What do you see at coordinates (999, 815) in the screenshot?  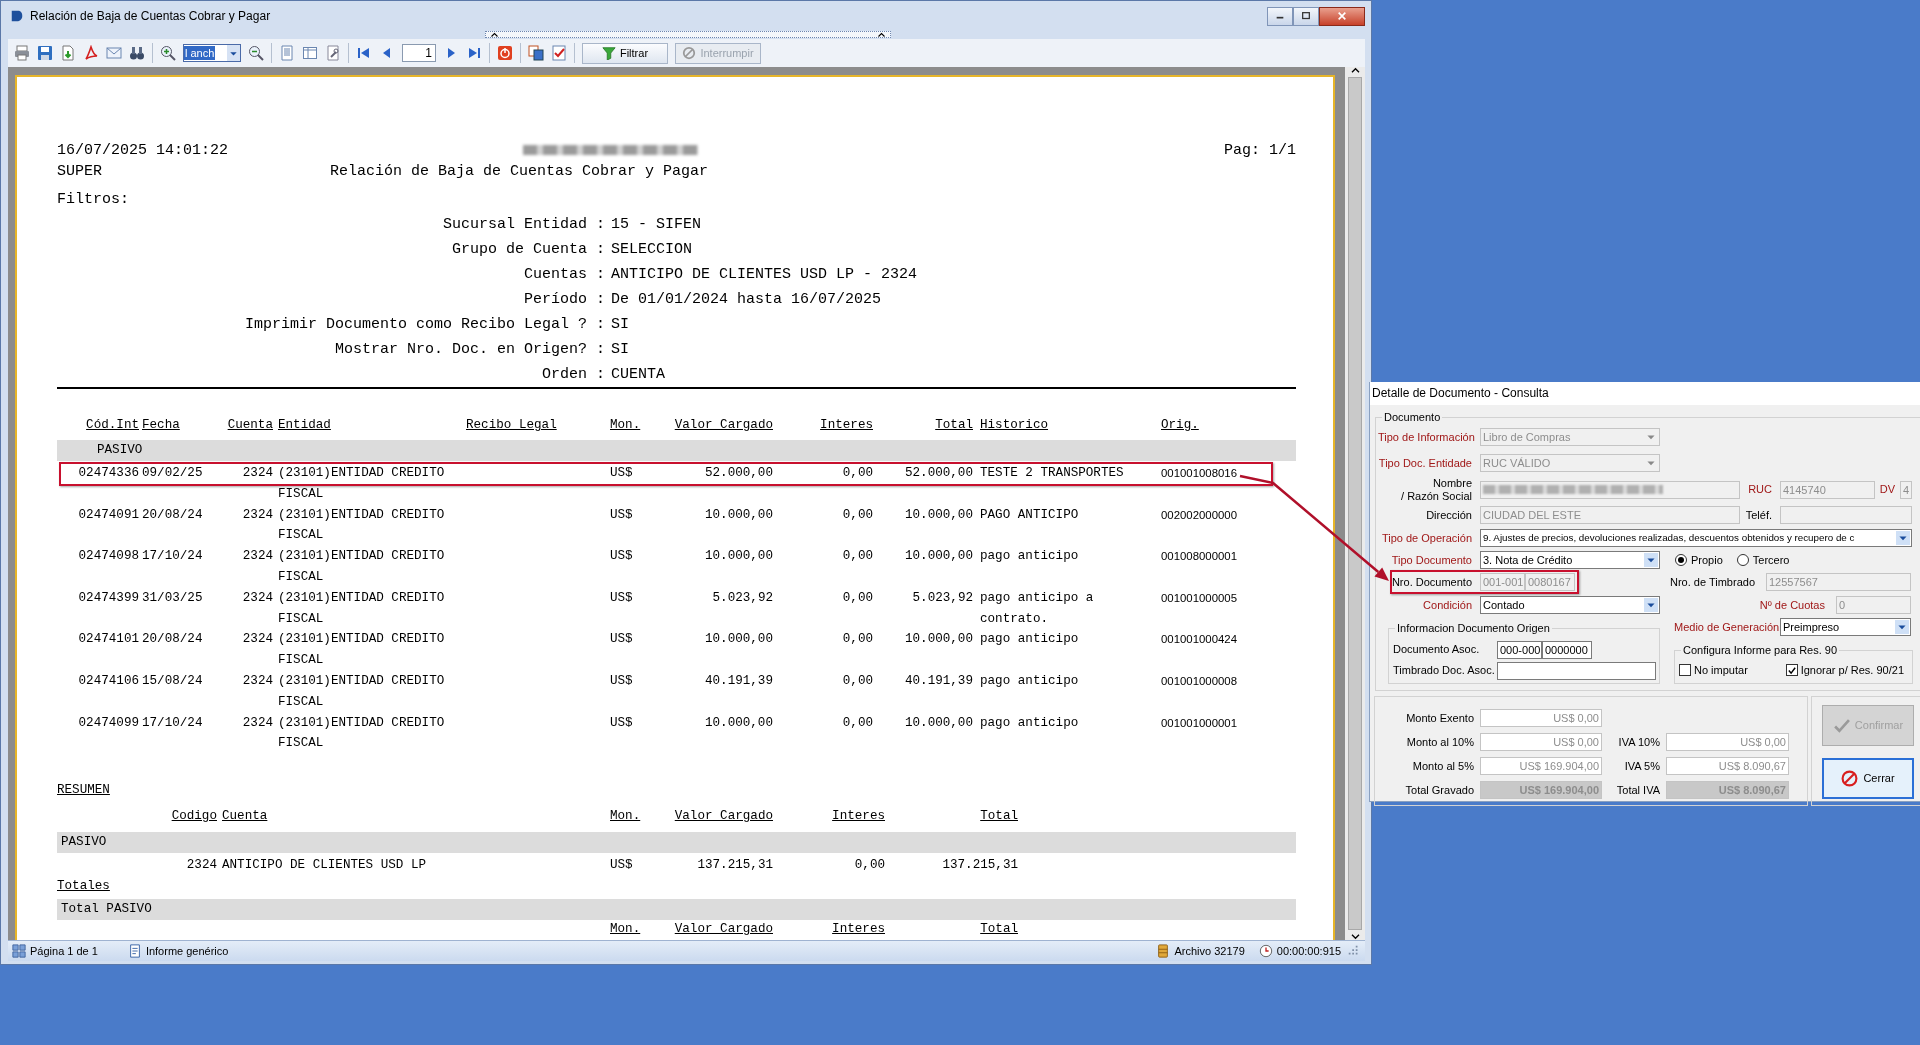 I see `column-header: Total` at bounding box center [999, 815].